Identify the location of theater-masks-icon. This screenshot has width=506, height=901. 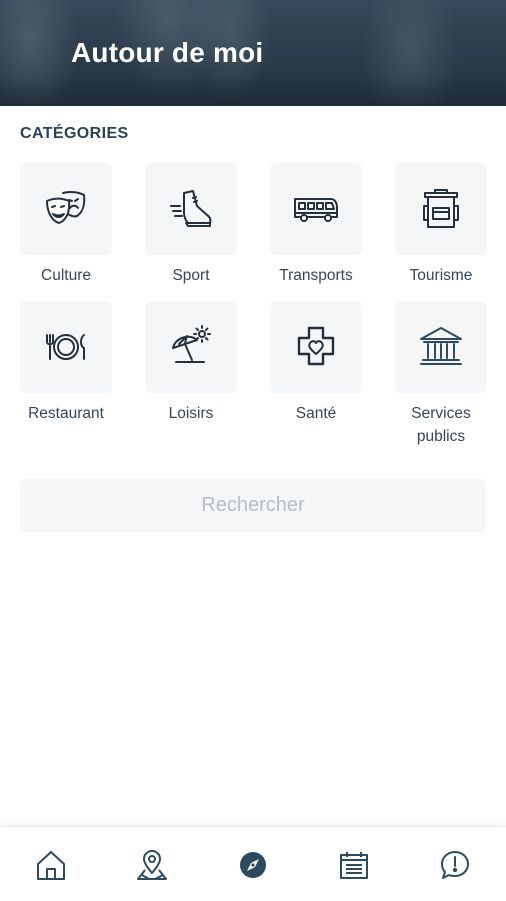
(66, 207).